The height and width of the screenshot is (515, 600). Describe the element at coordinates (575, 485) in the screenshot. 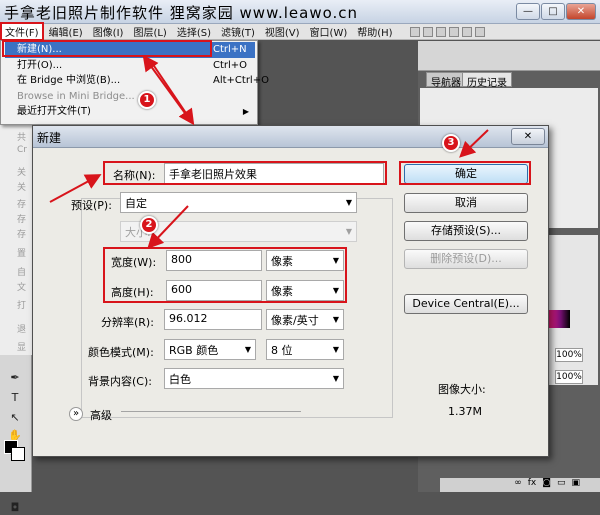

I see `trash-icon: ▣` at that location.